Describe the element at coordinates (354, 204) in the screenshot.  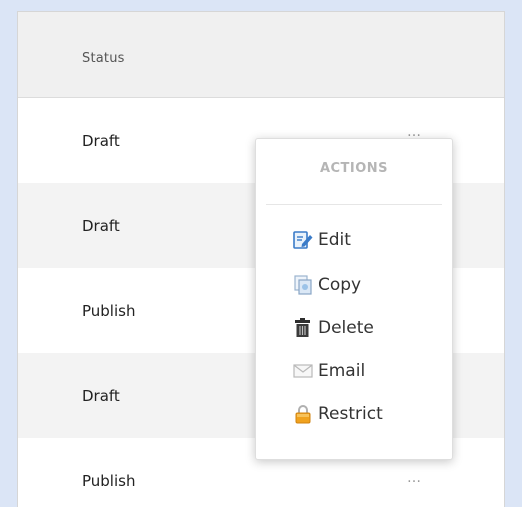
I see `menu-divider` at that location.